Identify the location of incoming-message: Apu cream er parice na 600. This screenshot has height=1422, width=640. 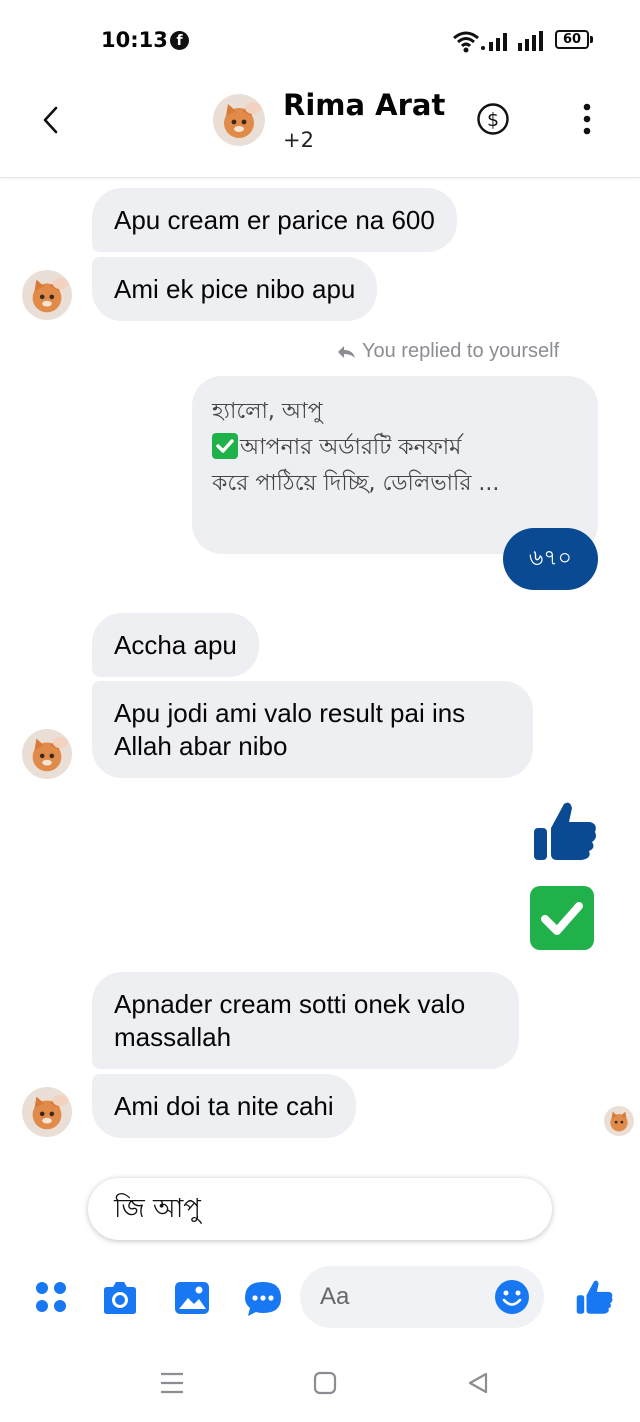
(274, 220).